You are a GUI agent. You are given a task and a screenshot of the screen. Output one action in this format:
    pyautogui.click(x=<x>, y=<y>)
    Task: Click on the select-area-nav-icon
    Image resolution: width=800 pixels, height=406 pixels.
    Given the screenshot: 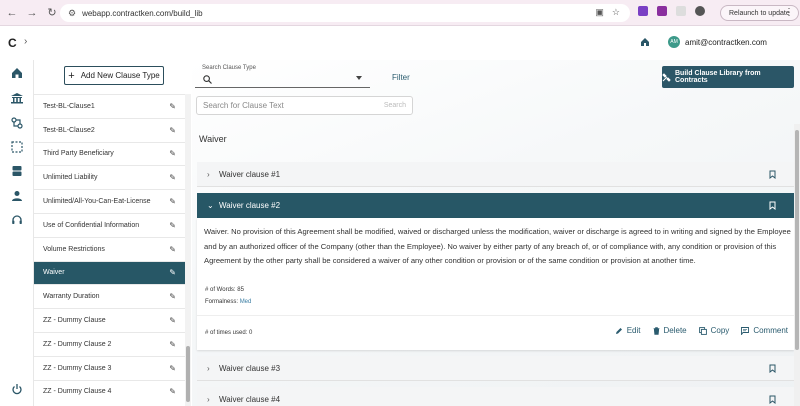 What is the action you would take?
    pyautogui.click(x=17, y=147)
    